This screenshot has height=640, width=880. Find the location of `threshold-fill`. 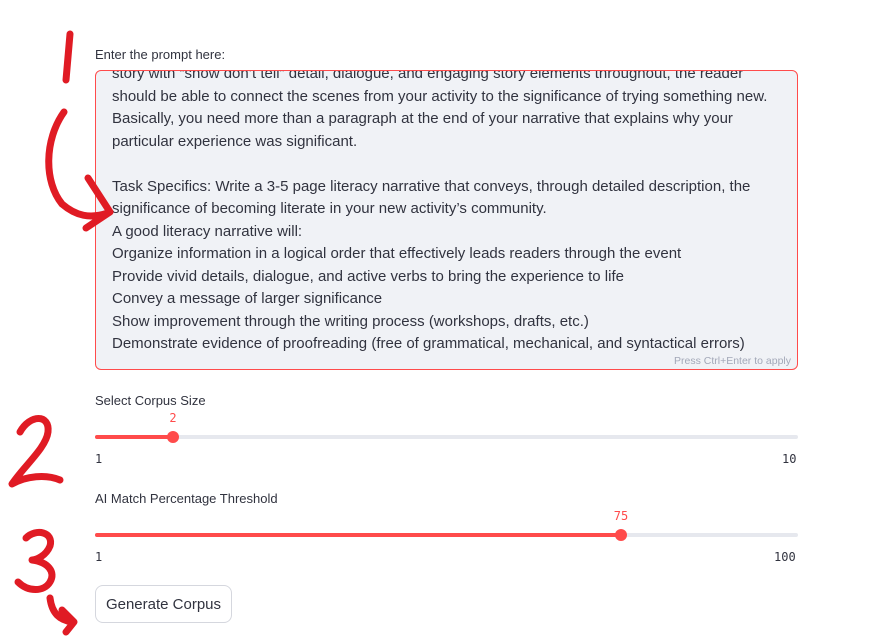

threshold-fill is located at coordinates (358, 535).